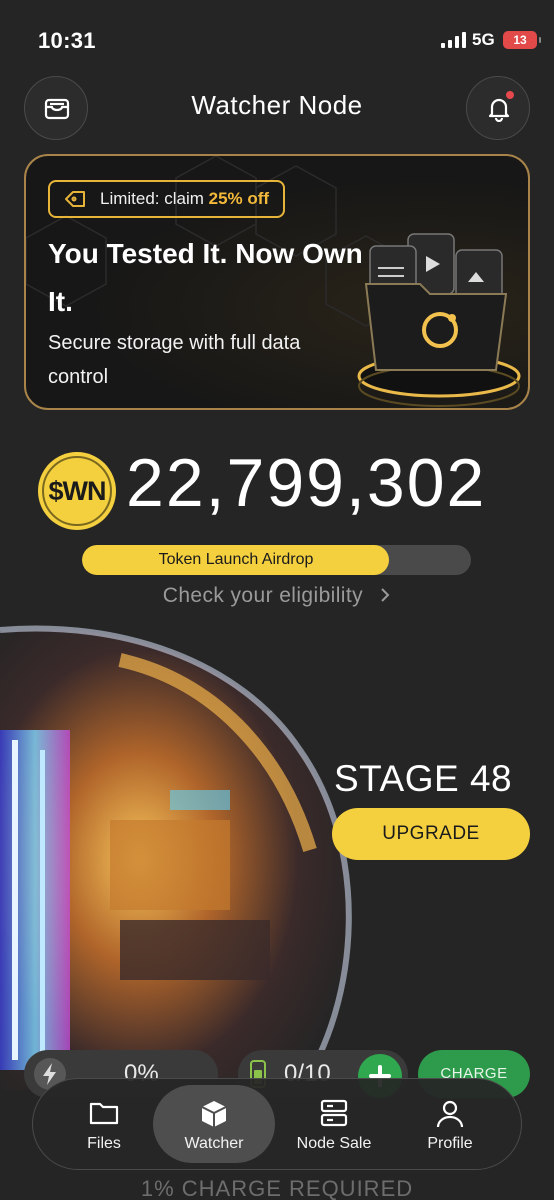 This screenshot has height=1200, width=554. I want to click on tab-watcher-label: Watcher, so click(214, 1143).